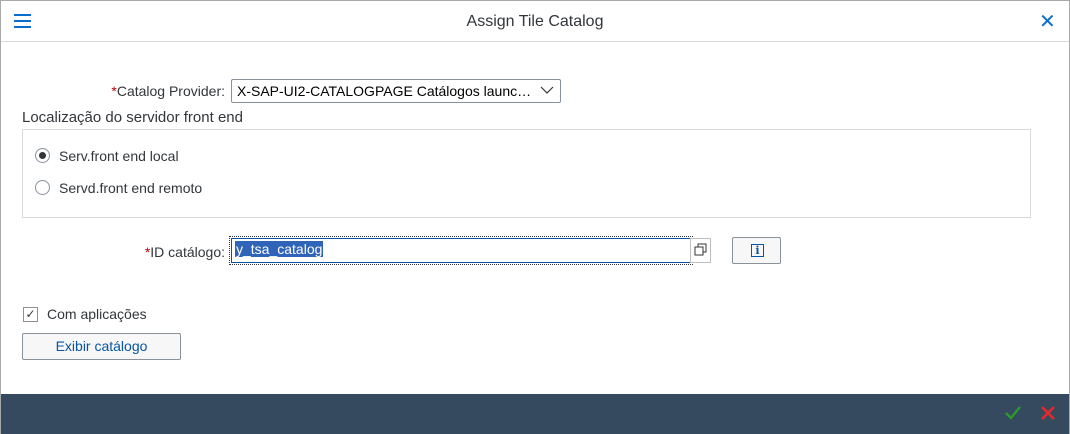  Describe the element at coordinates (97, 314) in the screenshot. I see `with-apps-label: Com aplicações` at that location.